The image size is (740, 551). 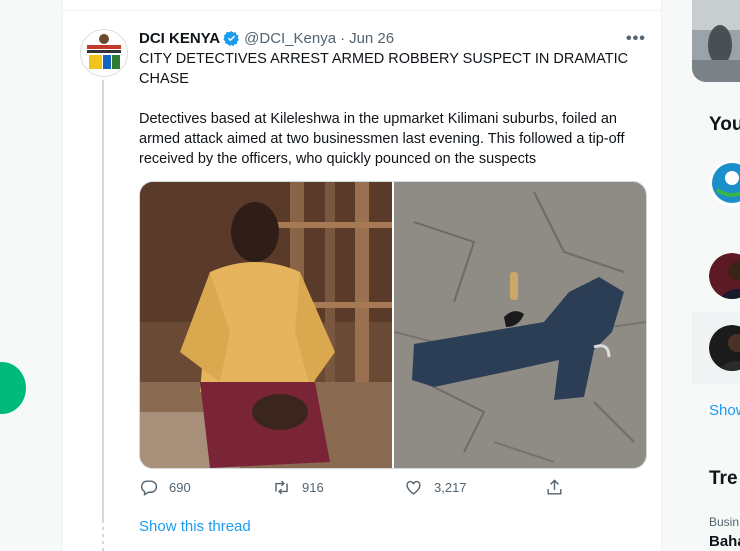 I want to click on sidebar-media-thumbnail, so click(x=716, y=41).